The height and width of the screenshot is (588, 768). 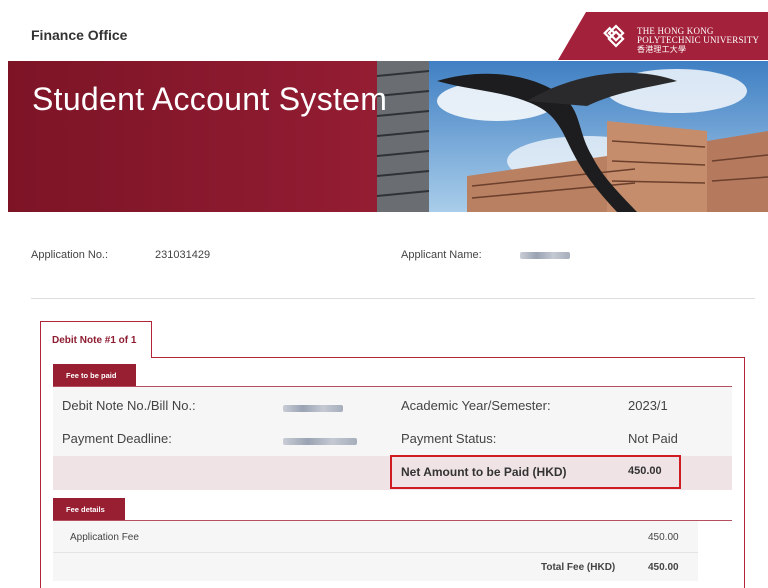 I want to click on application-no-value: 231031429, so click(x=183, y=255).